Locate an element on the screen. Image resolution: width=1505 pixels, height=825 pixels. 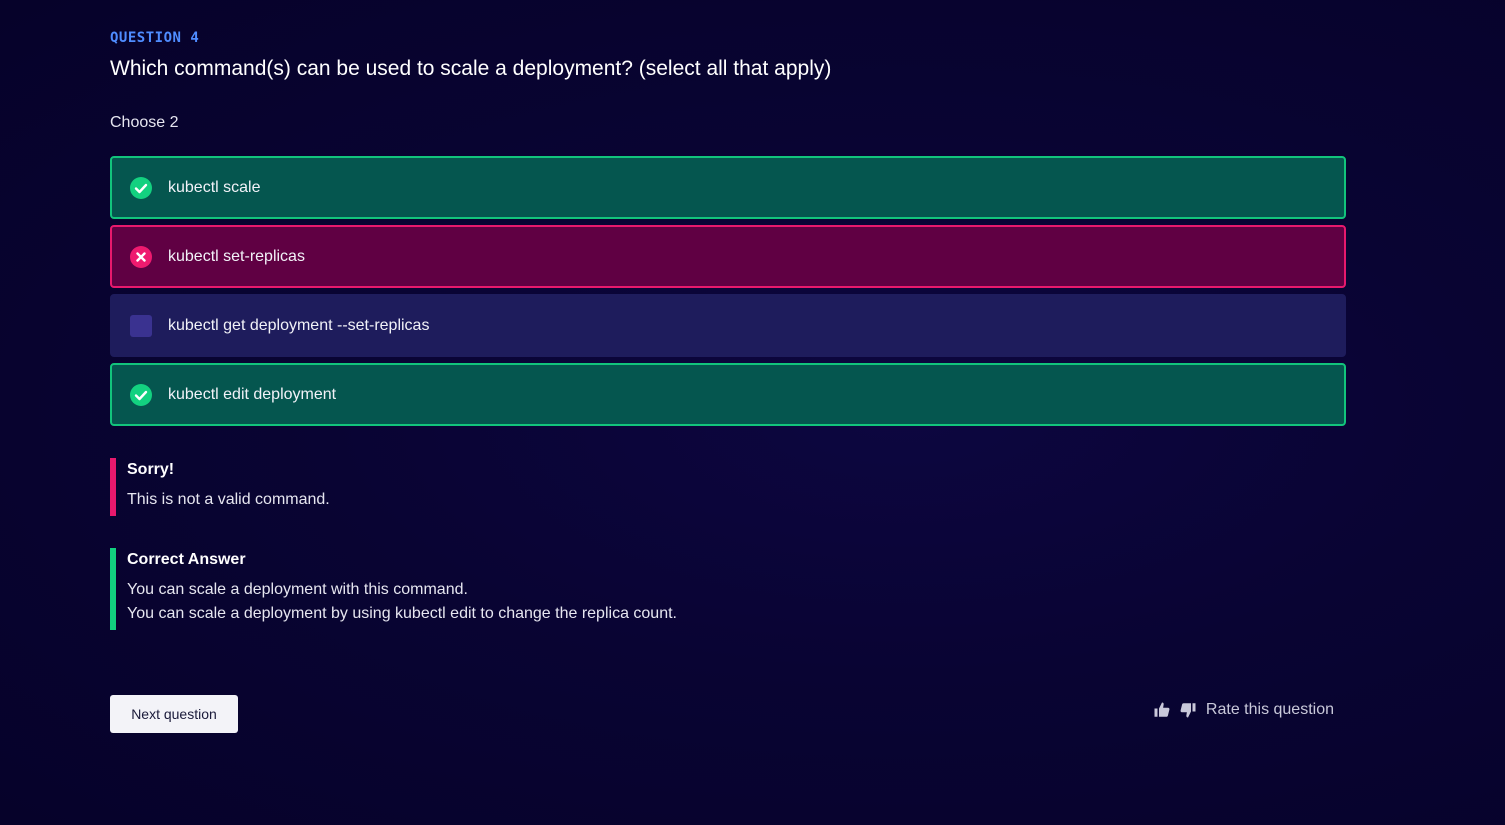
rate-question: Rate this question is located at coordinates (1243, 710).